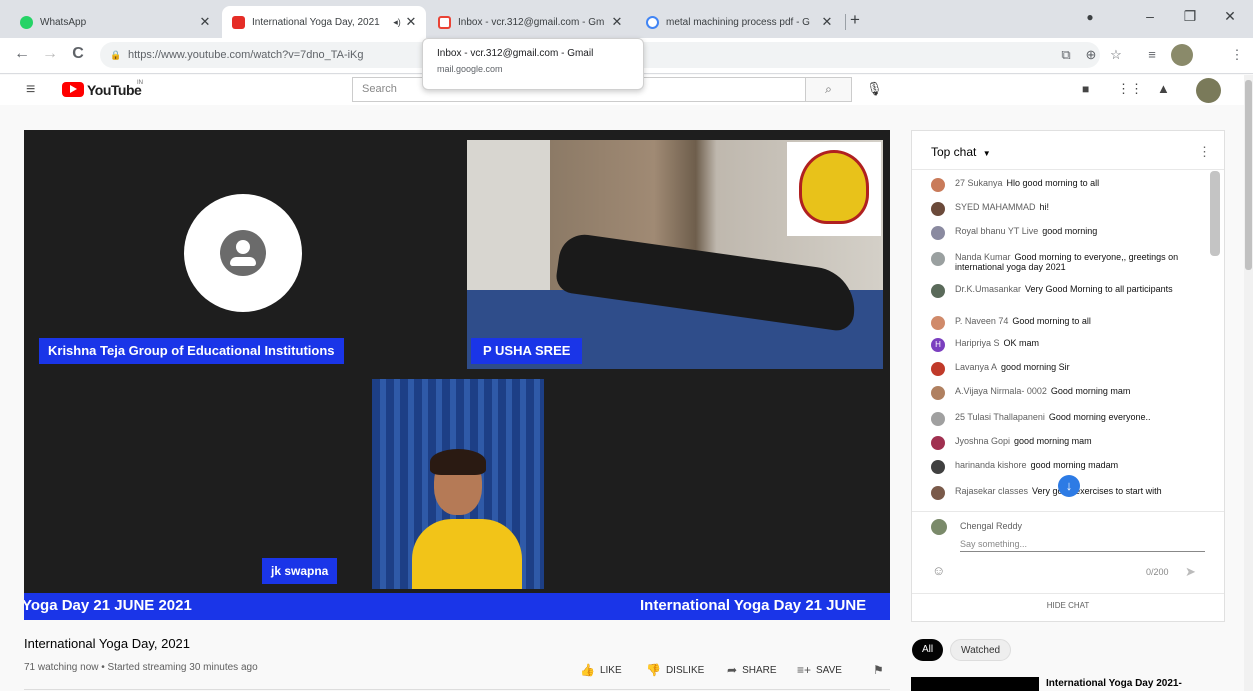 This screenshot has width=1253, height=691. I want to click on minimize-icon: –, so click(1150, 16).